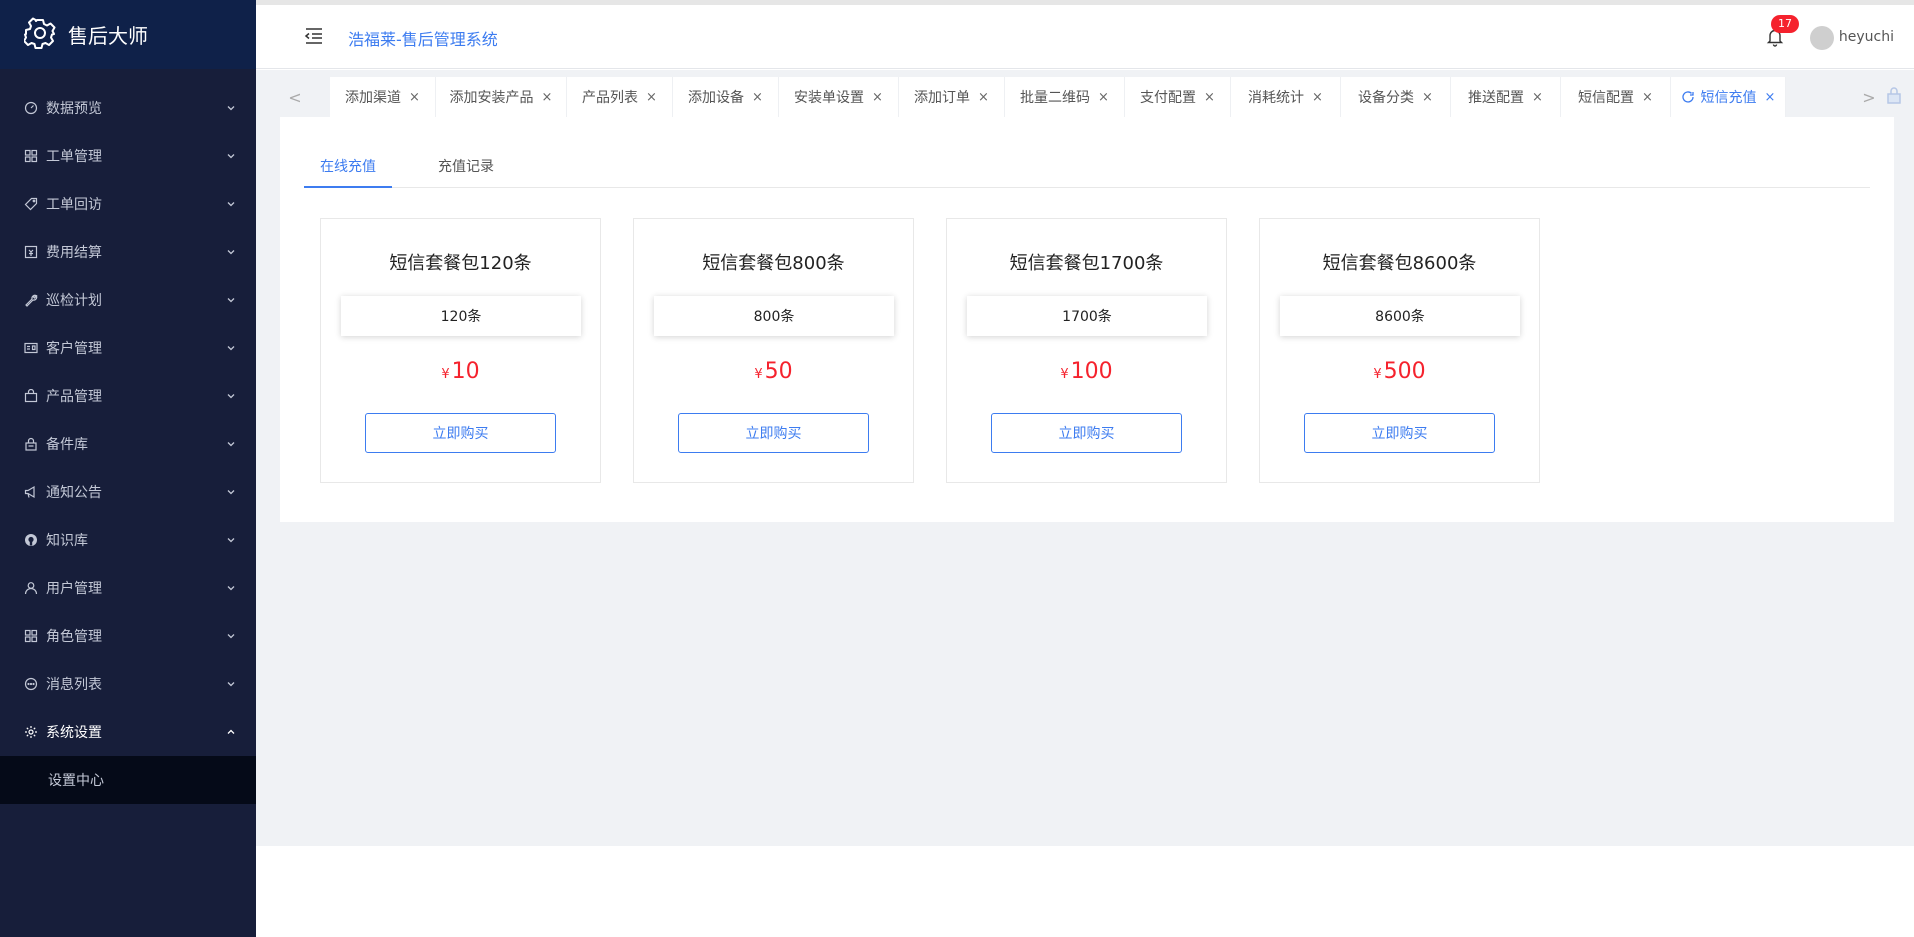 Image resolution: width=1914 pixels, height=937 pixels. I want to click on sidebar-item-data-preview: 数据预览, so click(128, 108).